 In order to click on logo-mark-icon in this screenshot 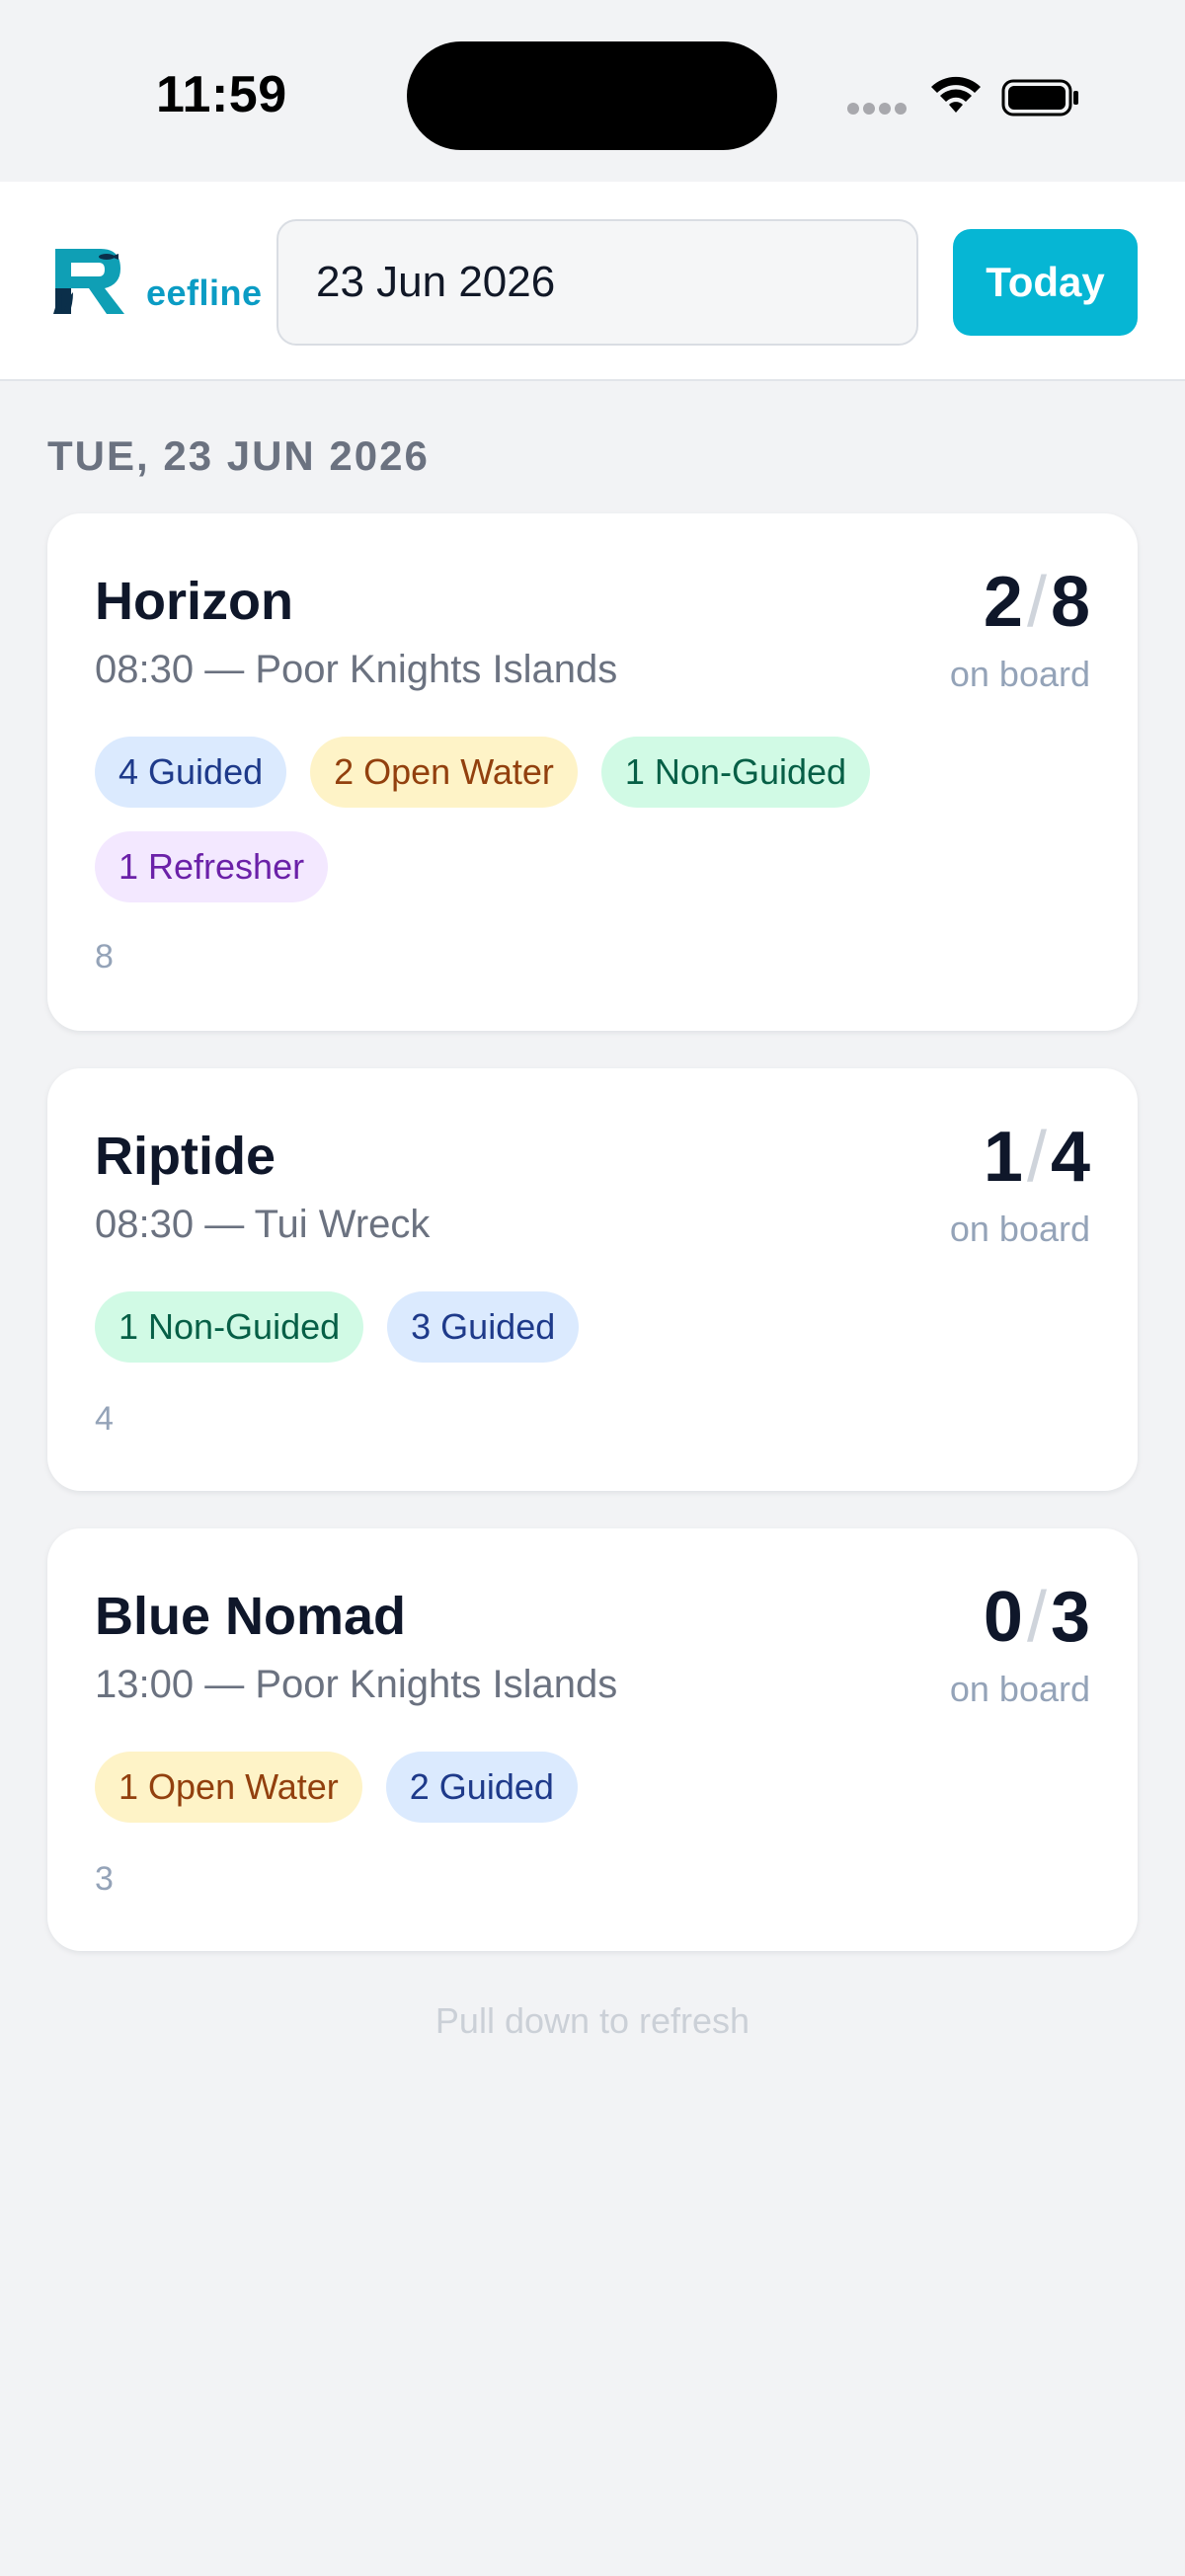, I will do `click(89, 281)`.